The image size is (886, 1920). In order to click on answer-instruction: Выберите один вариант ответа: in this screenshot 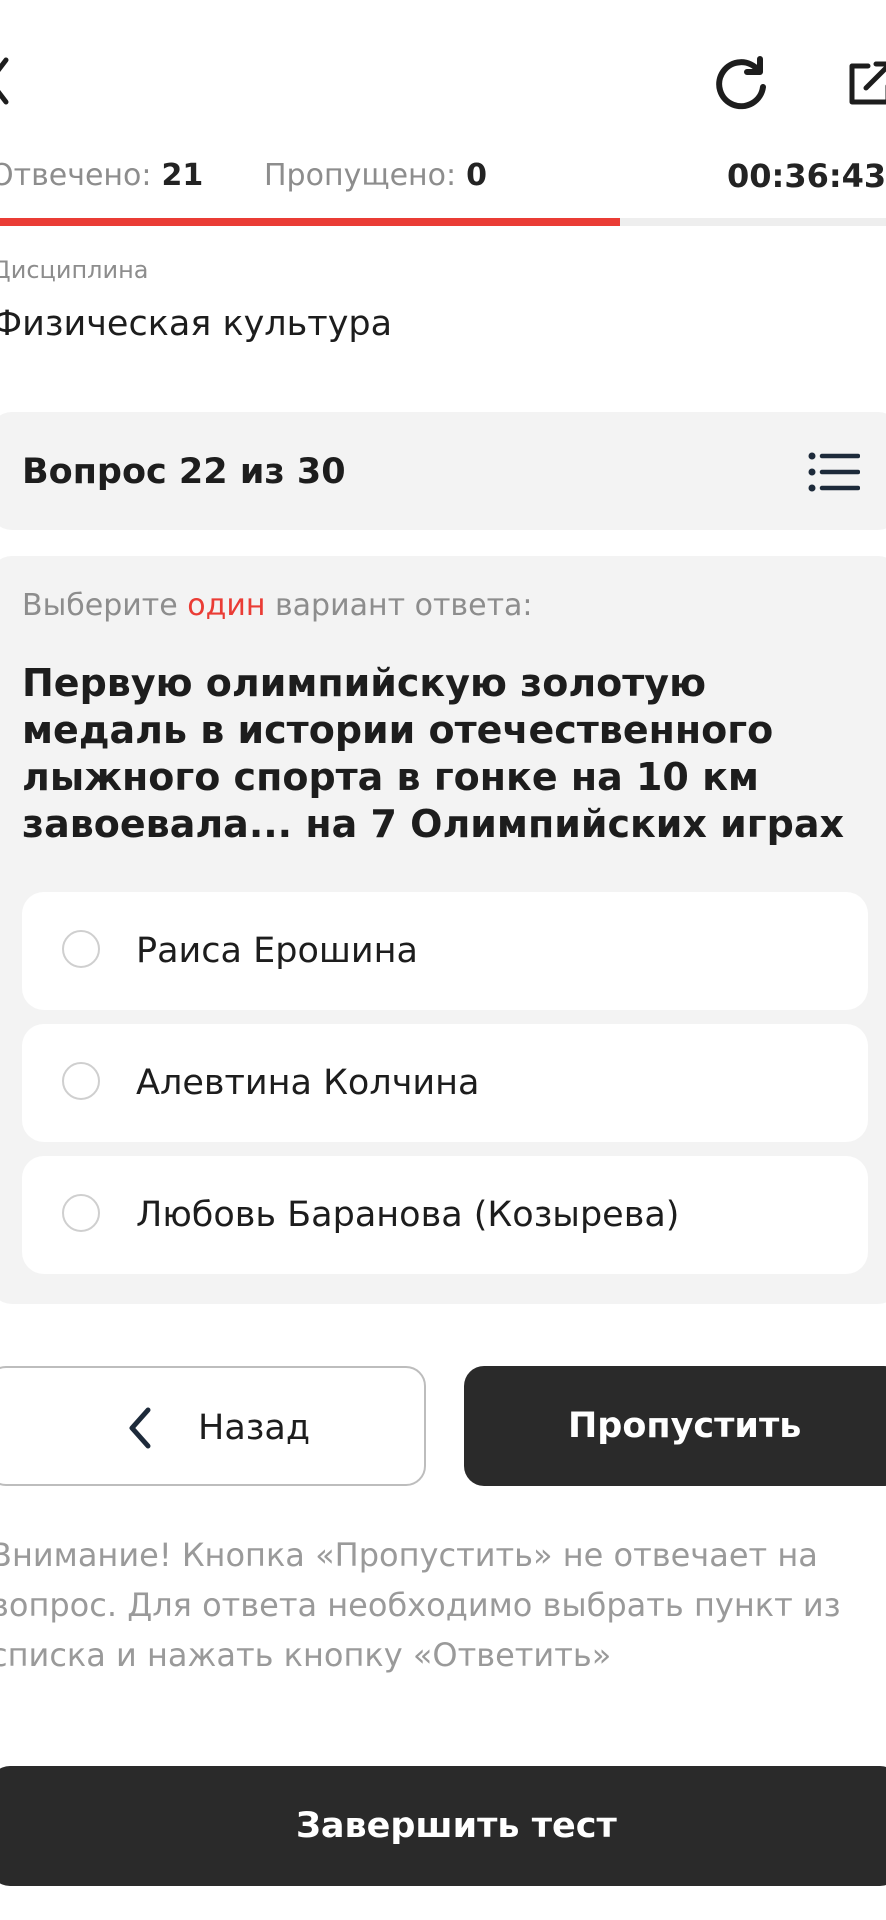, I will do `click(277, 606)`.